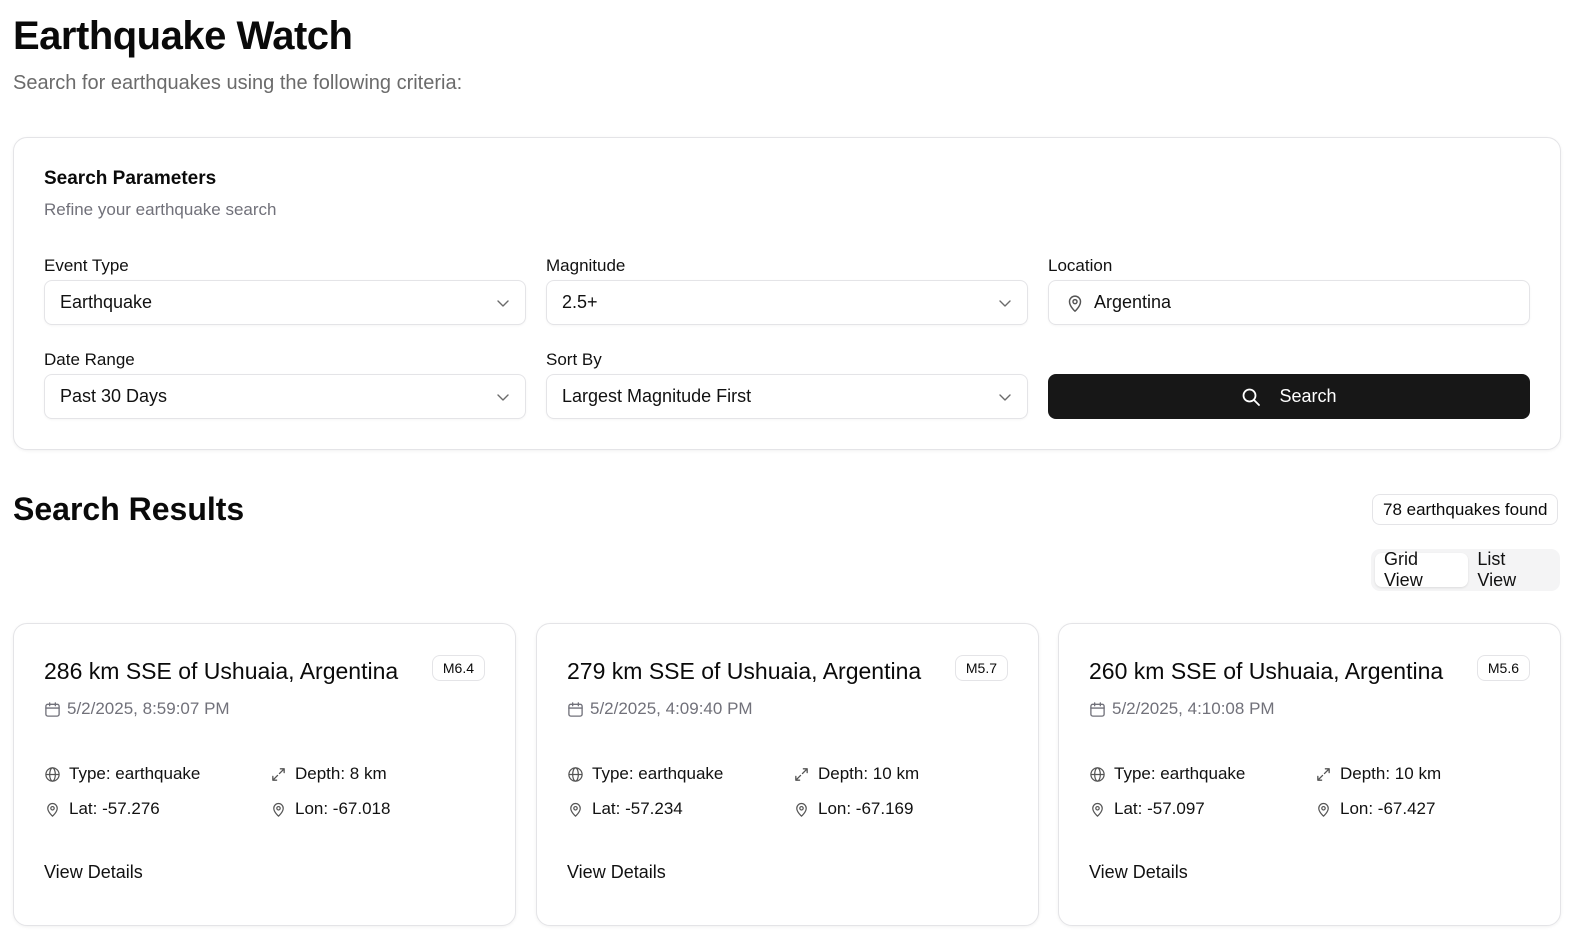 This screenshot has width=1580, height=940. I want to click on panel-title: Search Parameters, so click(130, 178).